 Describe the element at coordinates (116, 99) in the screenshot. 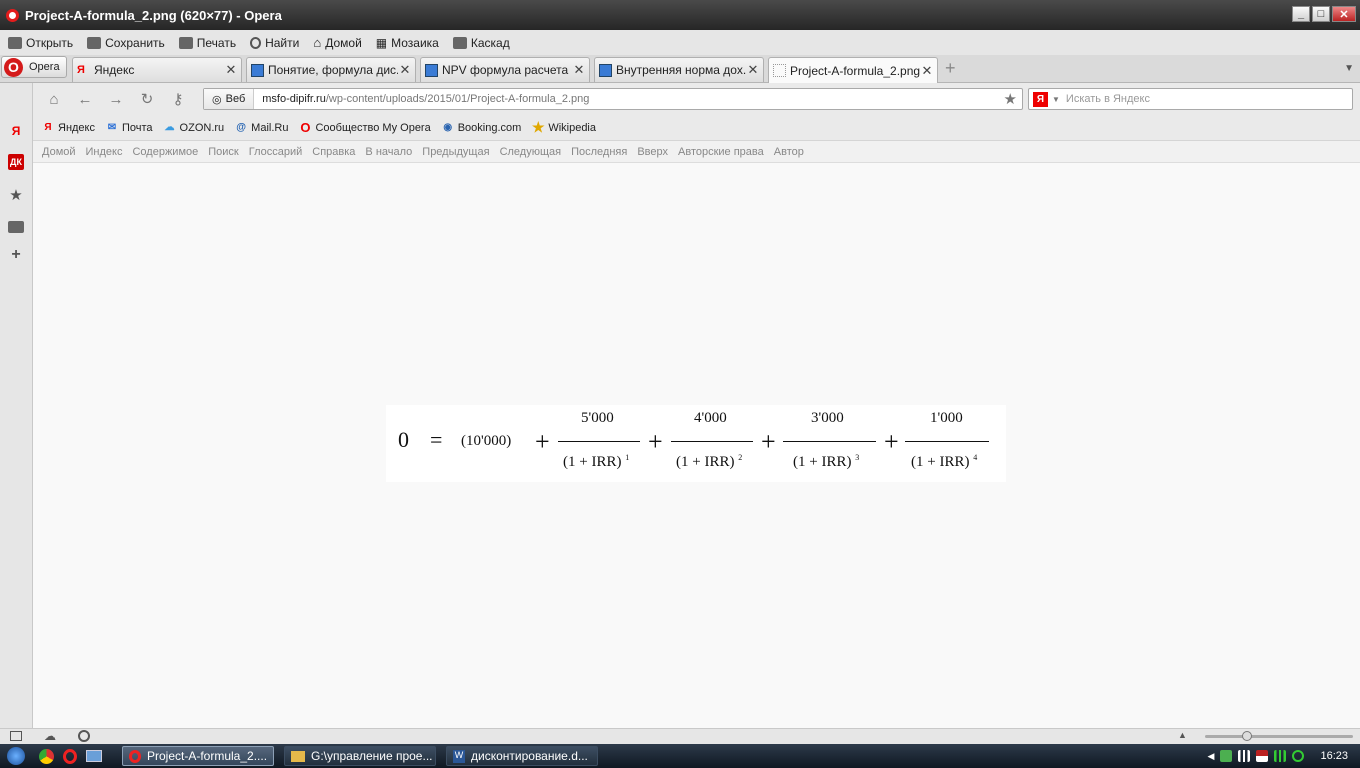

I see `forward-arrow-icon: →` at that location.